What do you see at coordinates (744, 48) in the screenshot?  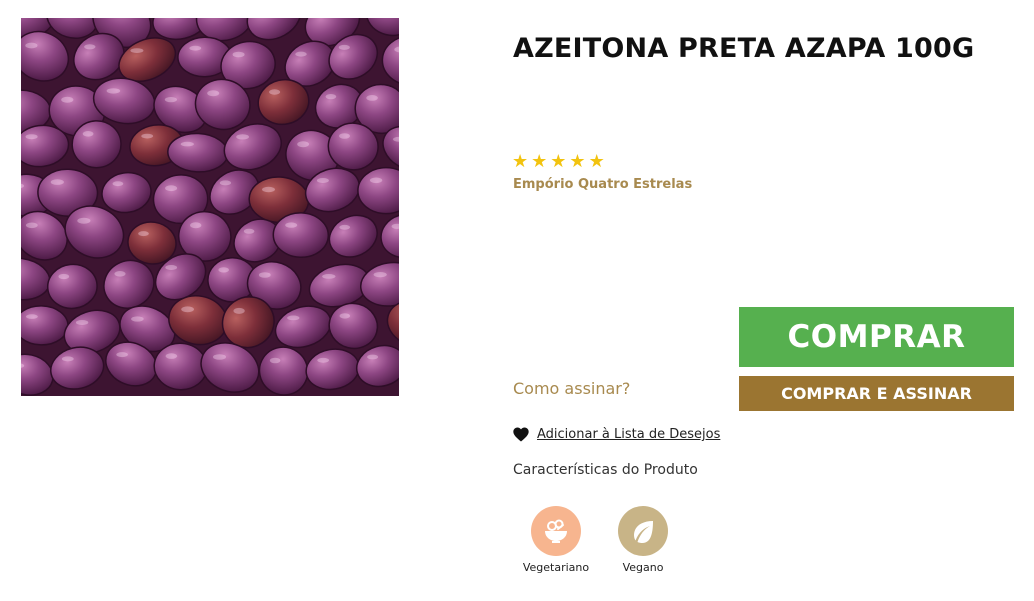 I see `product-title: AZEITONA PRETA AZAPA 100G` at bounding box center [744, 48].